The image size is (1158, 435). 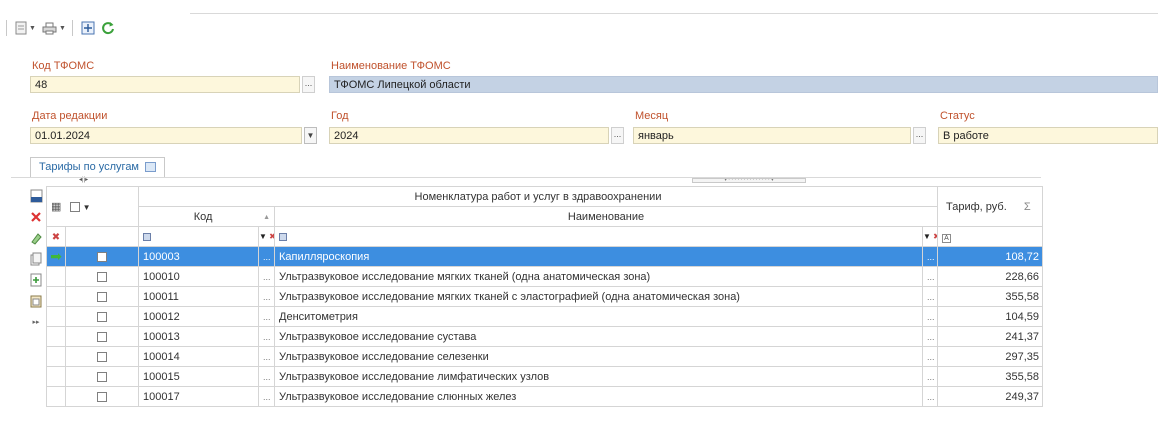 What do you see at coordinates (957, 116) in the screenshot?
I see `status-label: Статус` at bounding box center [957, 116].